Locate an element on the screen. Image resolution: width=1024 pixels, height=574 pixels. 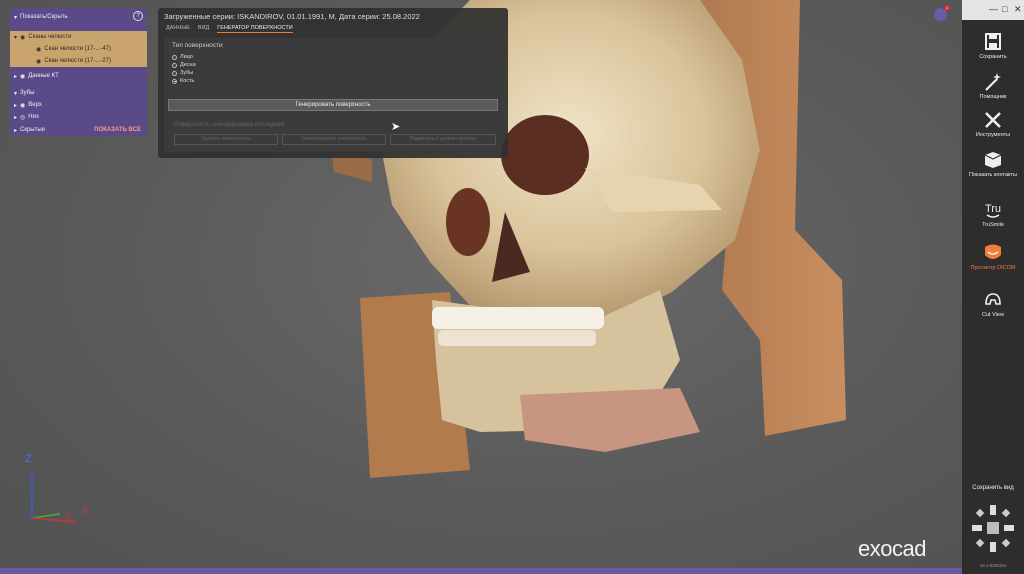
dialog-tabs: ДАННЫЕ ВИД ГЕНЕРАТОР ПОВЕРХНОСТИ is located at coordinates (229, 29).